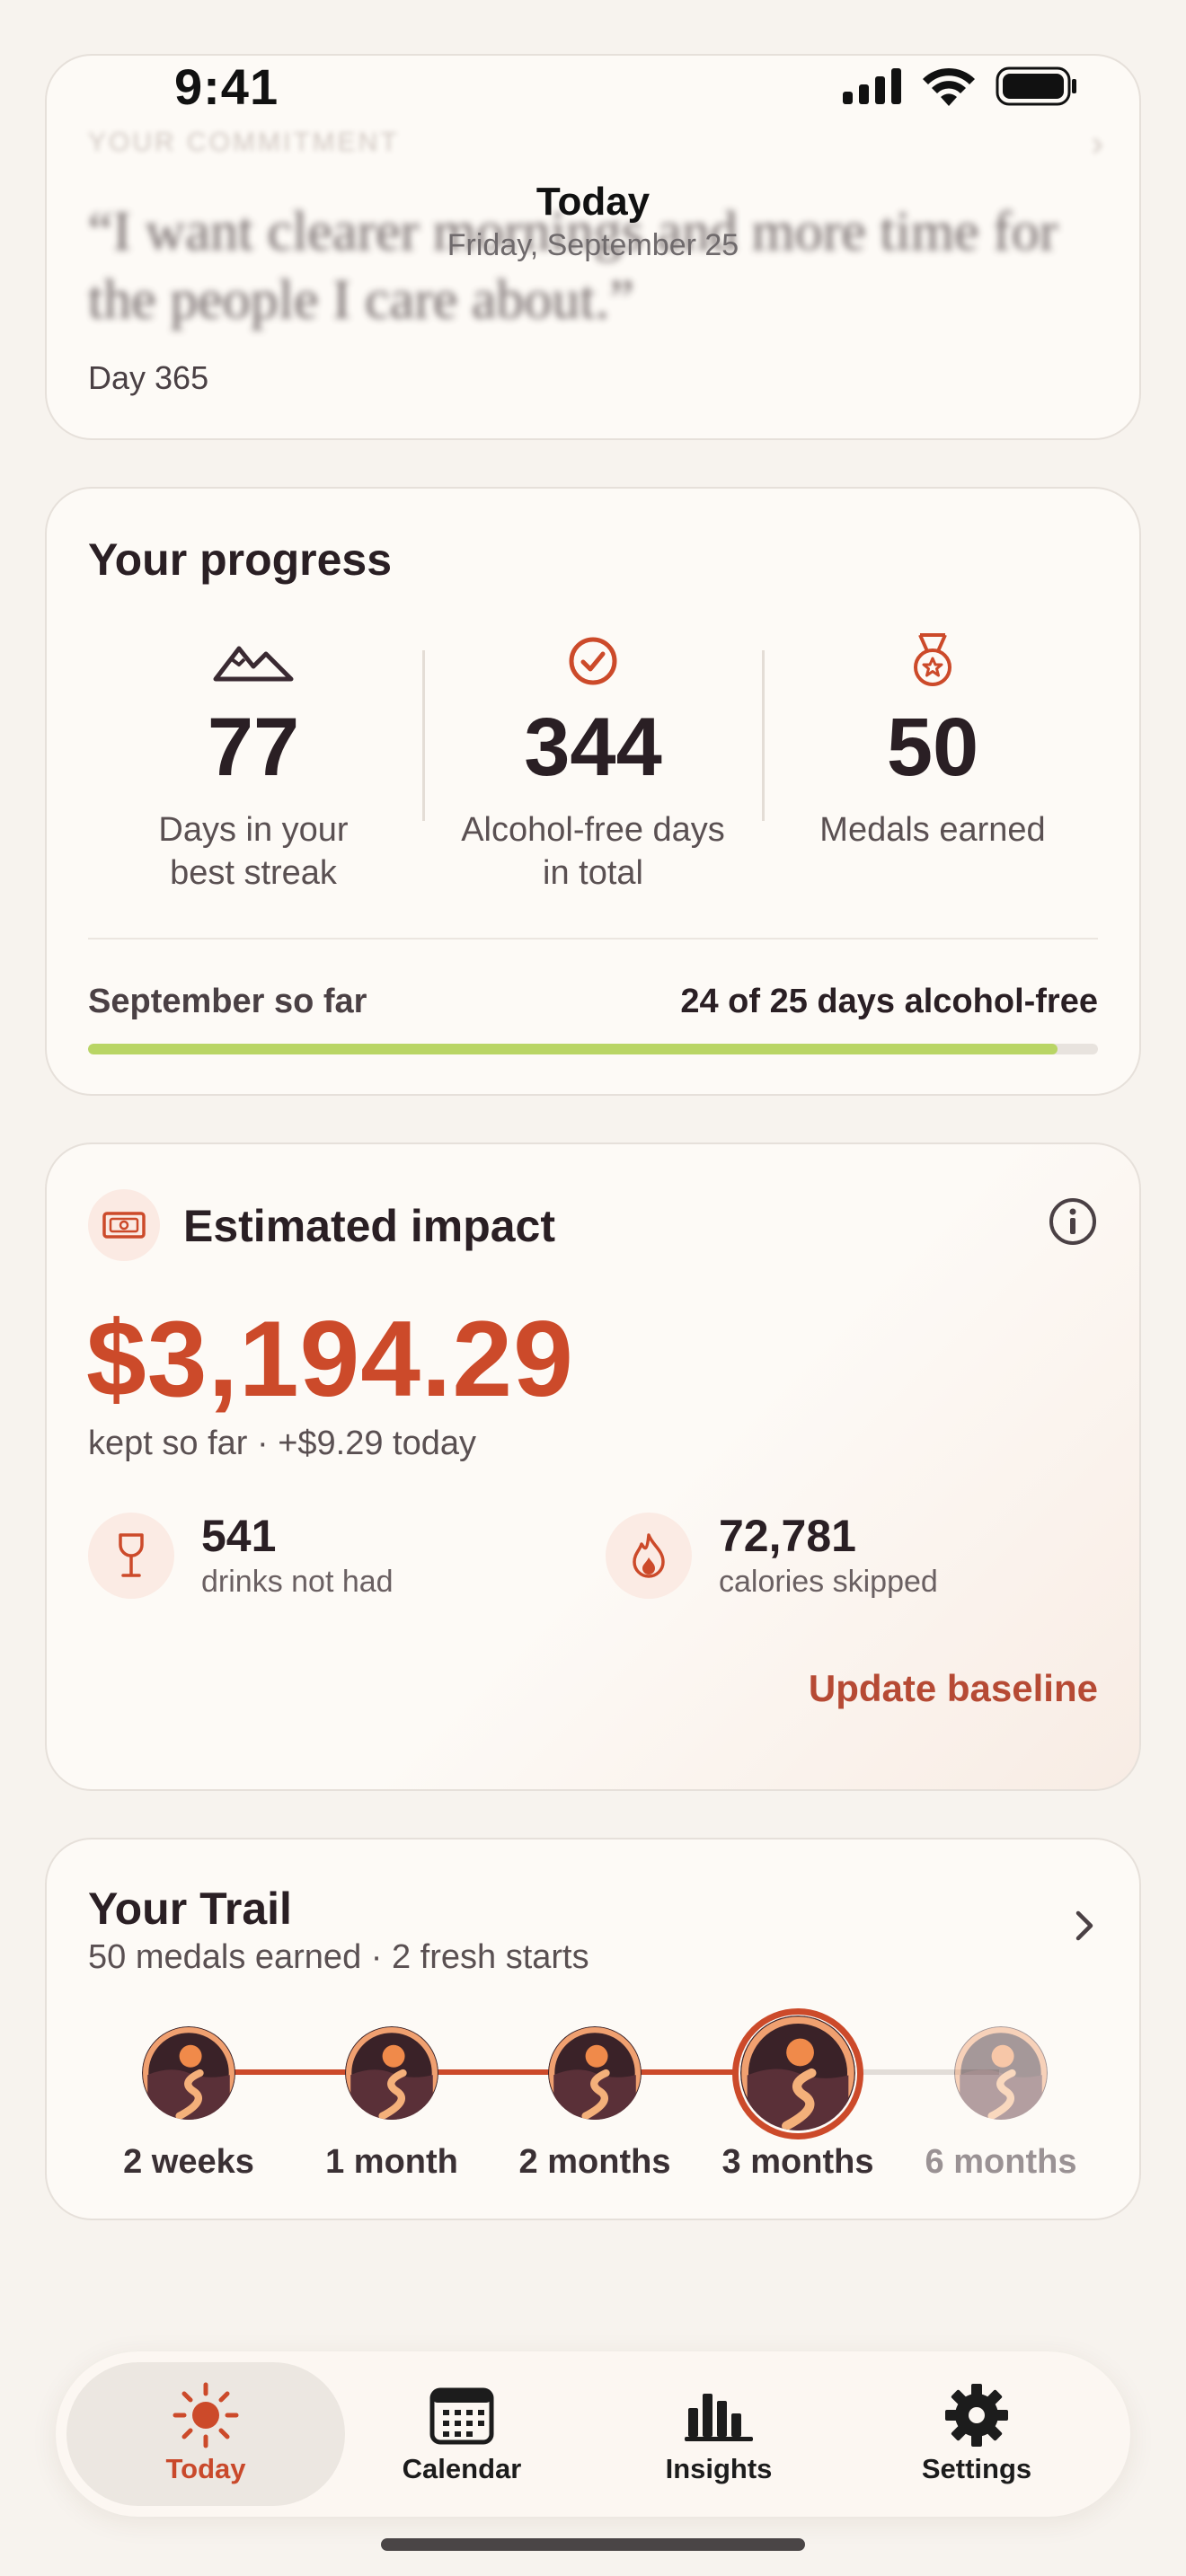 The height and width of the screenshot is (2576, 1186). Describe the element at coordinates (593, 661) in the screenshot. I see `check-circle-icon` at that location.